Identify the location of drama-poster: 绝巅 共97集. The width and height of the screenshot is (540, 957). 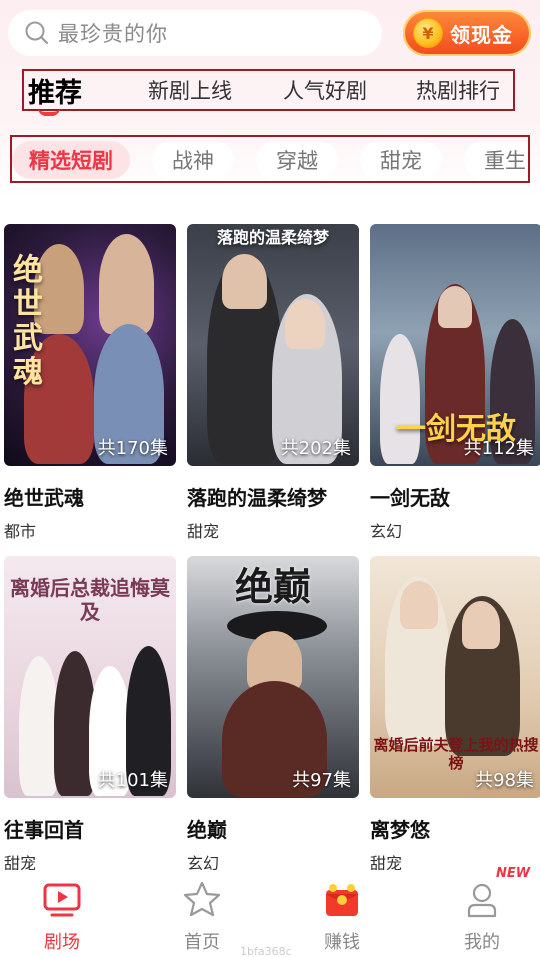
(273, 677).